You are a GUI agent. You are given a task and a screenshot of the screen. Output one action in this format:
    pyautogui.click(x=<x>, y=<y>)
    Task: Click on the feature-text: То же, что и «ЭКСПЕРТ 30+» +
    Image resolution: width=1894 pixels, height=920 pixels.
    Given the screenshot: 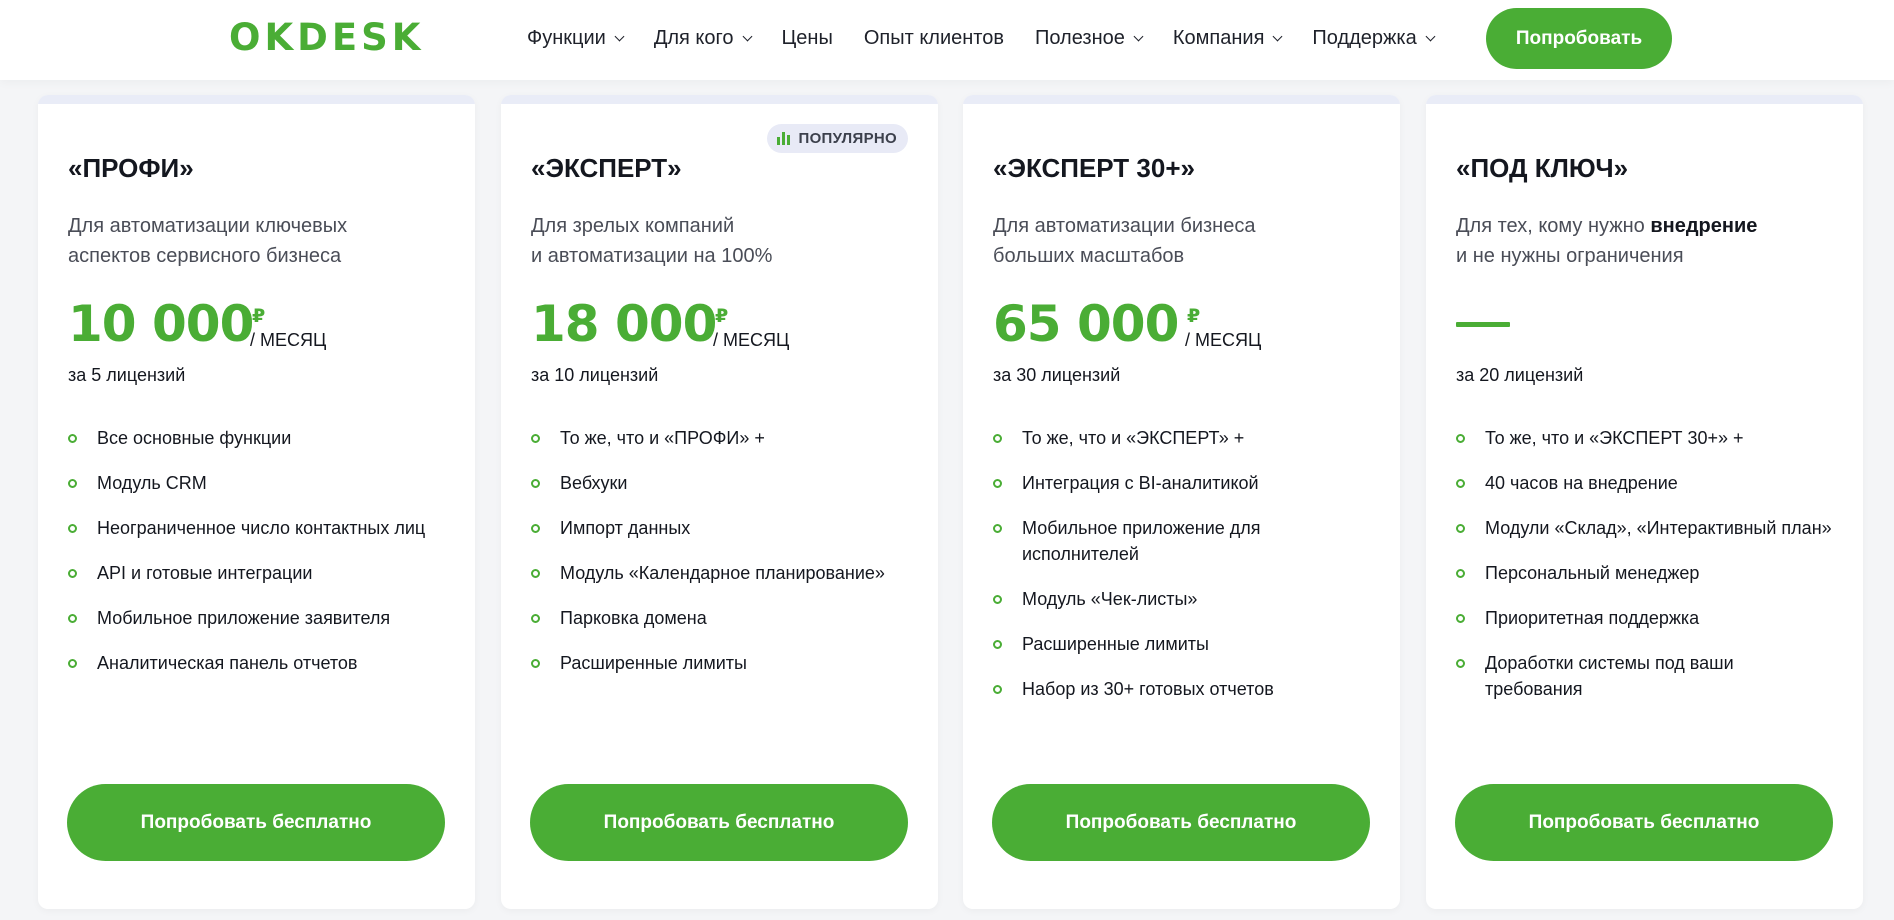 What is the action you would take?
    pyautogui.click(x=1614, y=438)
    